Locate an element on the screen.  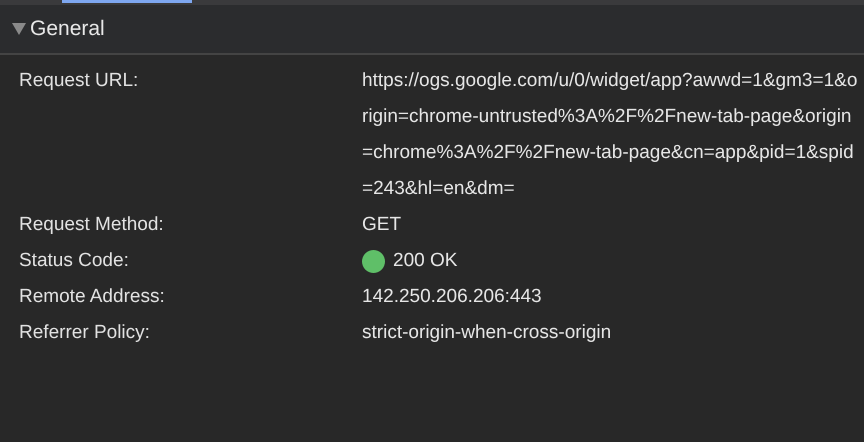
field-label: Remote Address: is located at coordinates (92, 297).